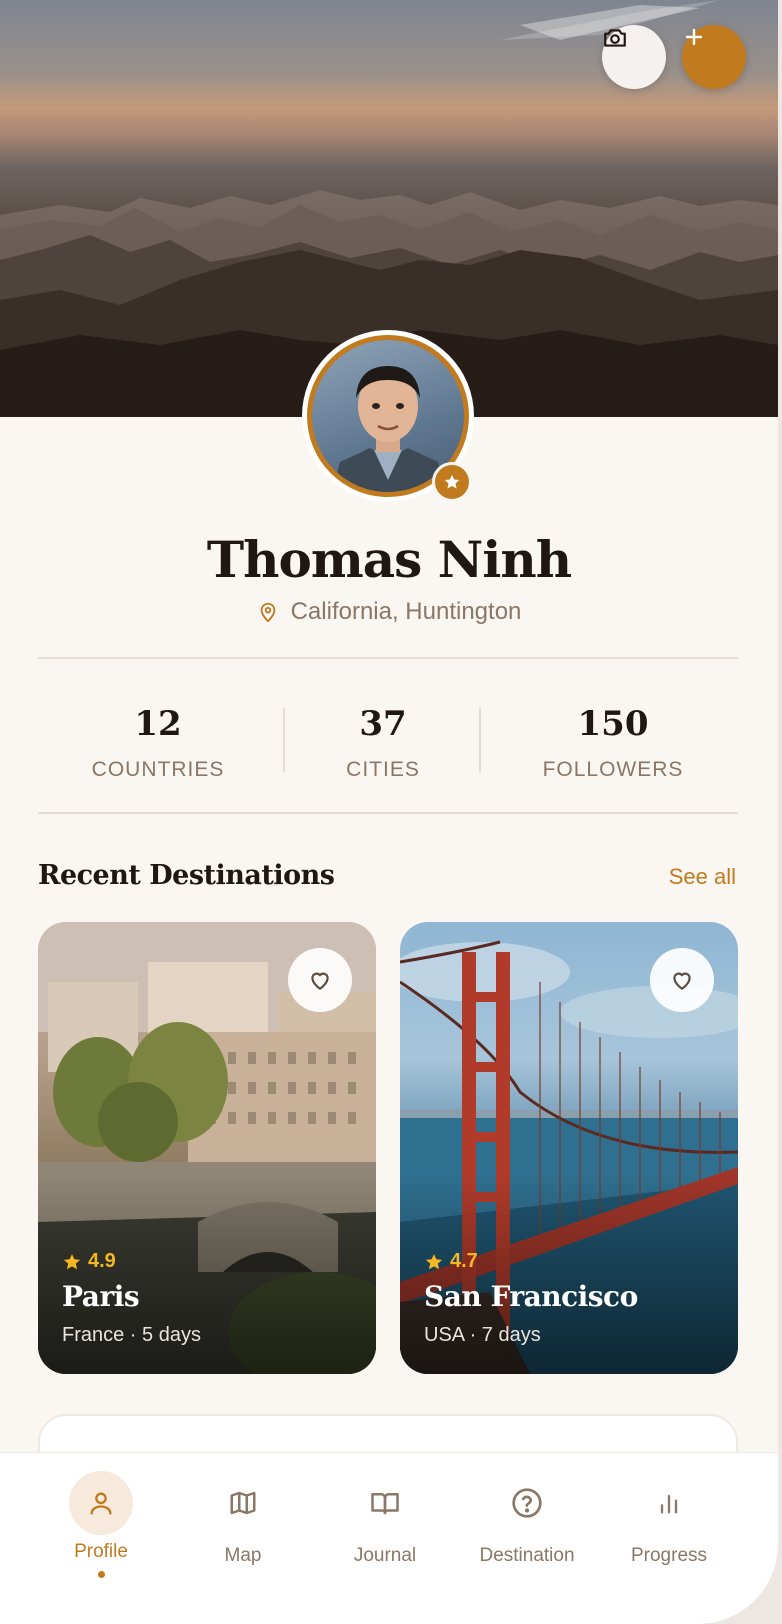  I want to click on nav-item-profile: Profile, so click(101, 1538).